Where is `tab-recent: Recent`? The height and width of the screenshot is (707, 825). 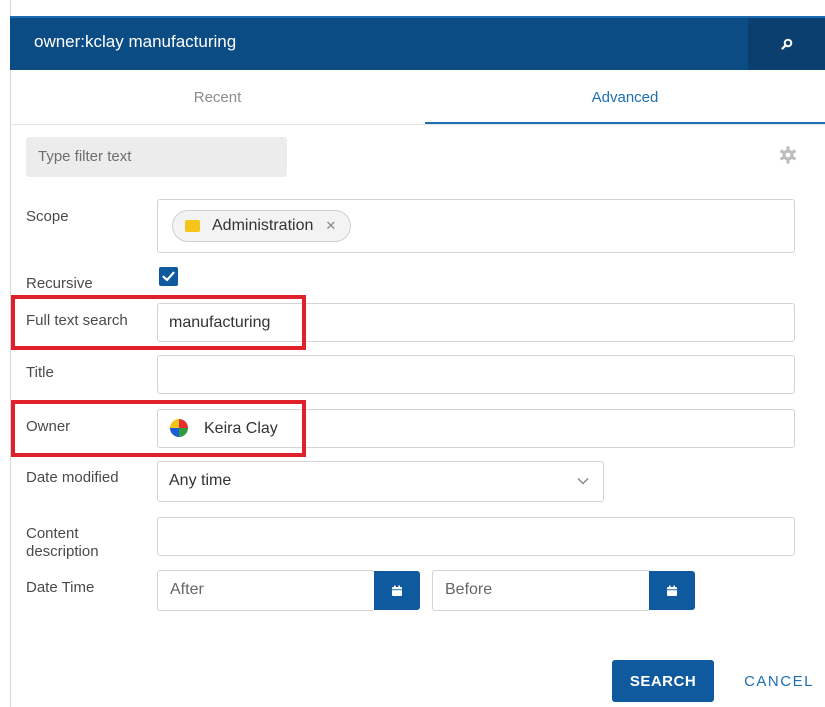 tab-recent: Recent is located at coordinates (217, 97).